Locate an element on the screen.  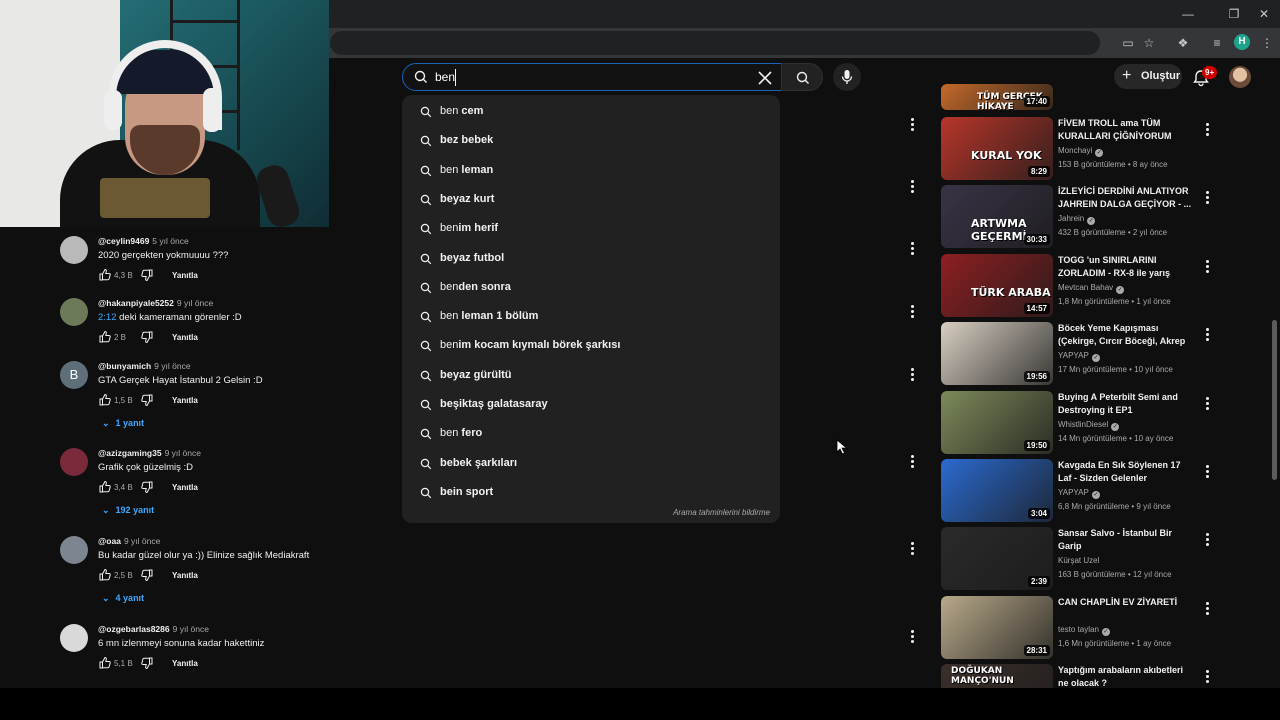
comment-username: @bunyamich is located at coordinates (124, 366).